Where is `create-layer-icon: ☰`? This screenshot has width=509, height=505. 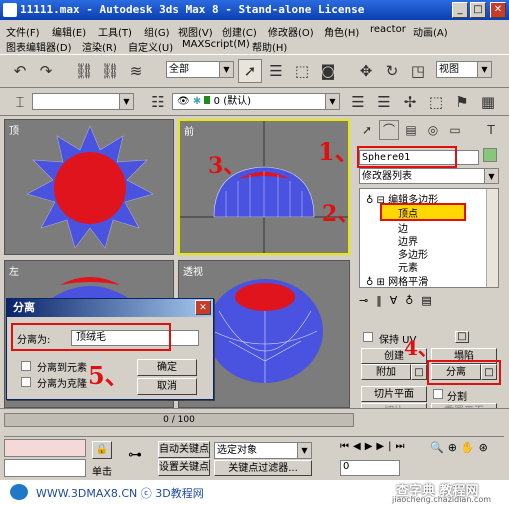 create-layer-icon: ☰ is located at coordinates (358, 102).